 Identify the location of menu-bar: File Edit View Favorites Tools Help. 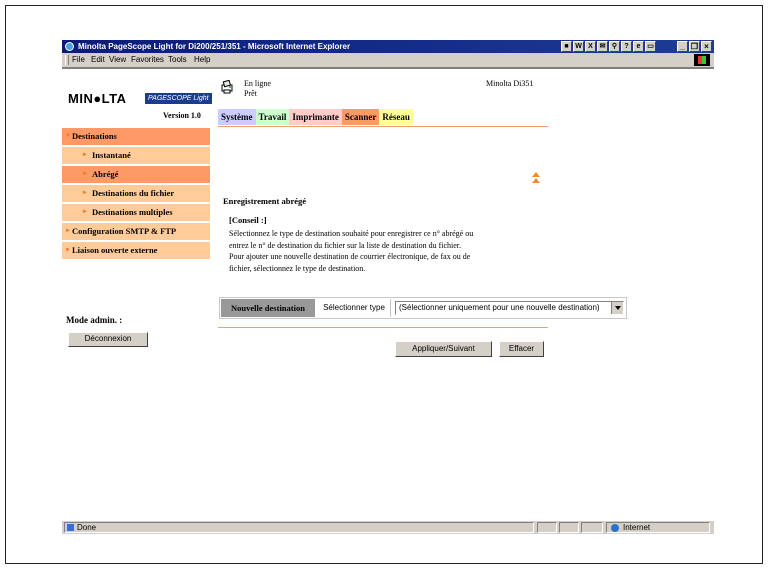
(388, 60).